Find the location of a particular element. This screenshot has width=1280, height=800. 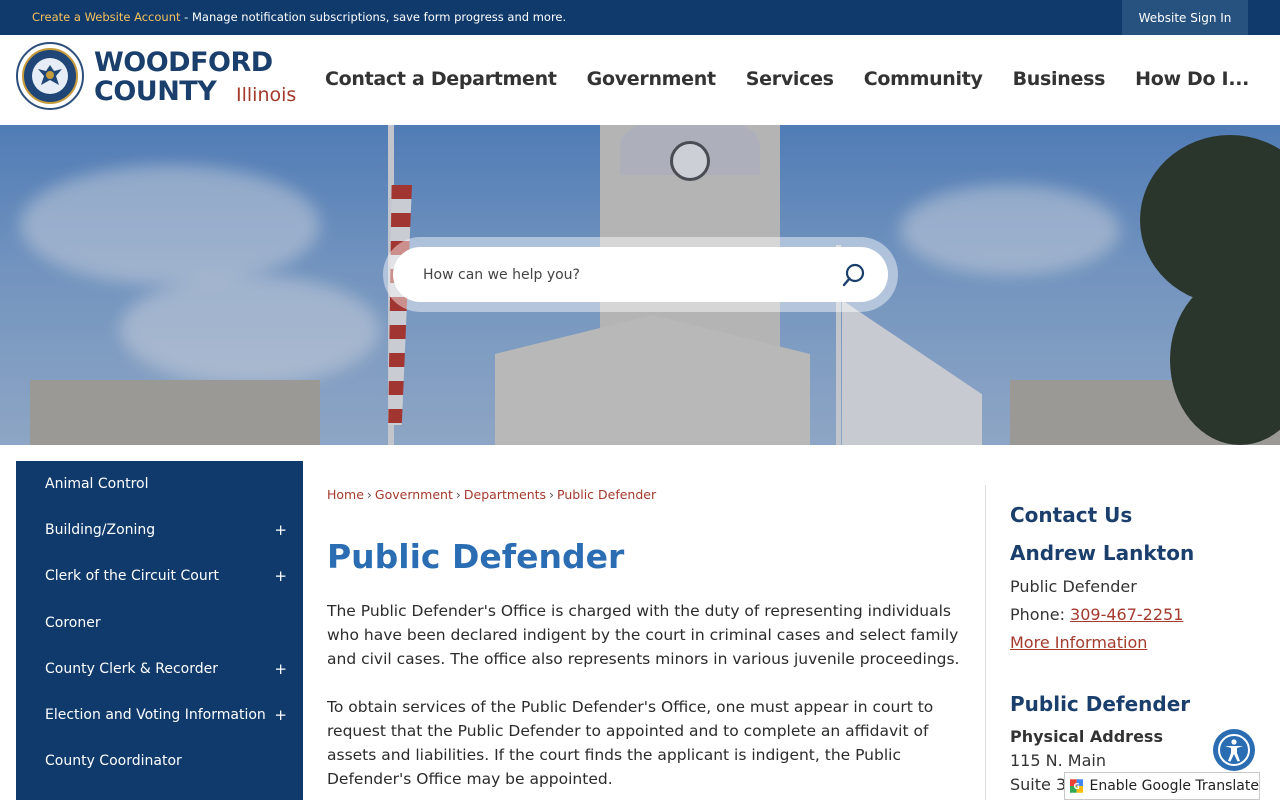

breadcrumb-home: Home is located at coordinates (345, 494).